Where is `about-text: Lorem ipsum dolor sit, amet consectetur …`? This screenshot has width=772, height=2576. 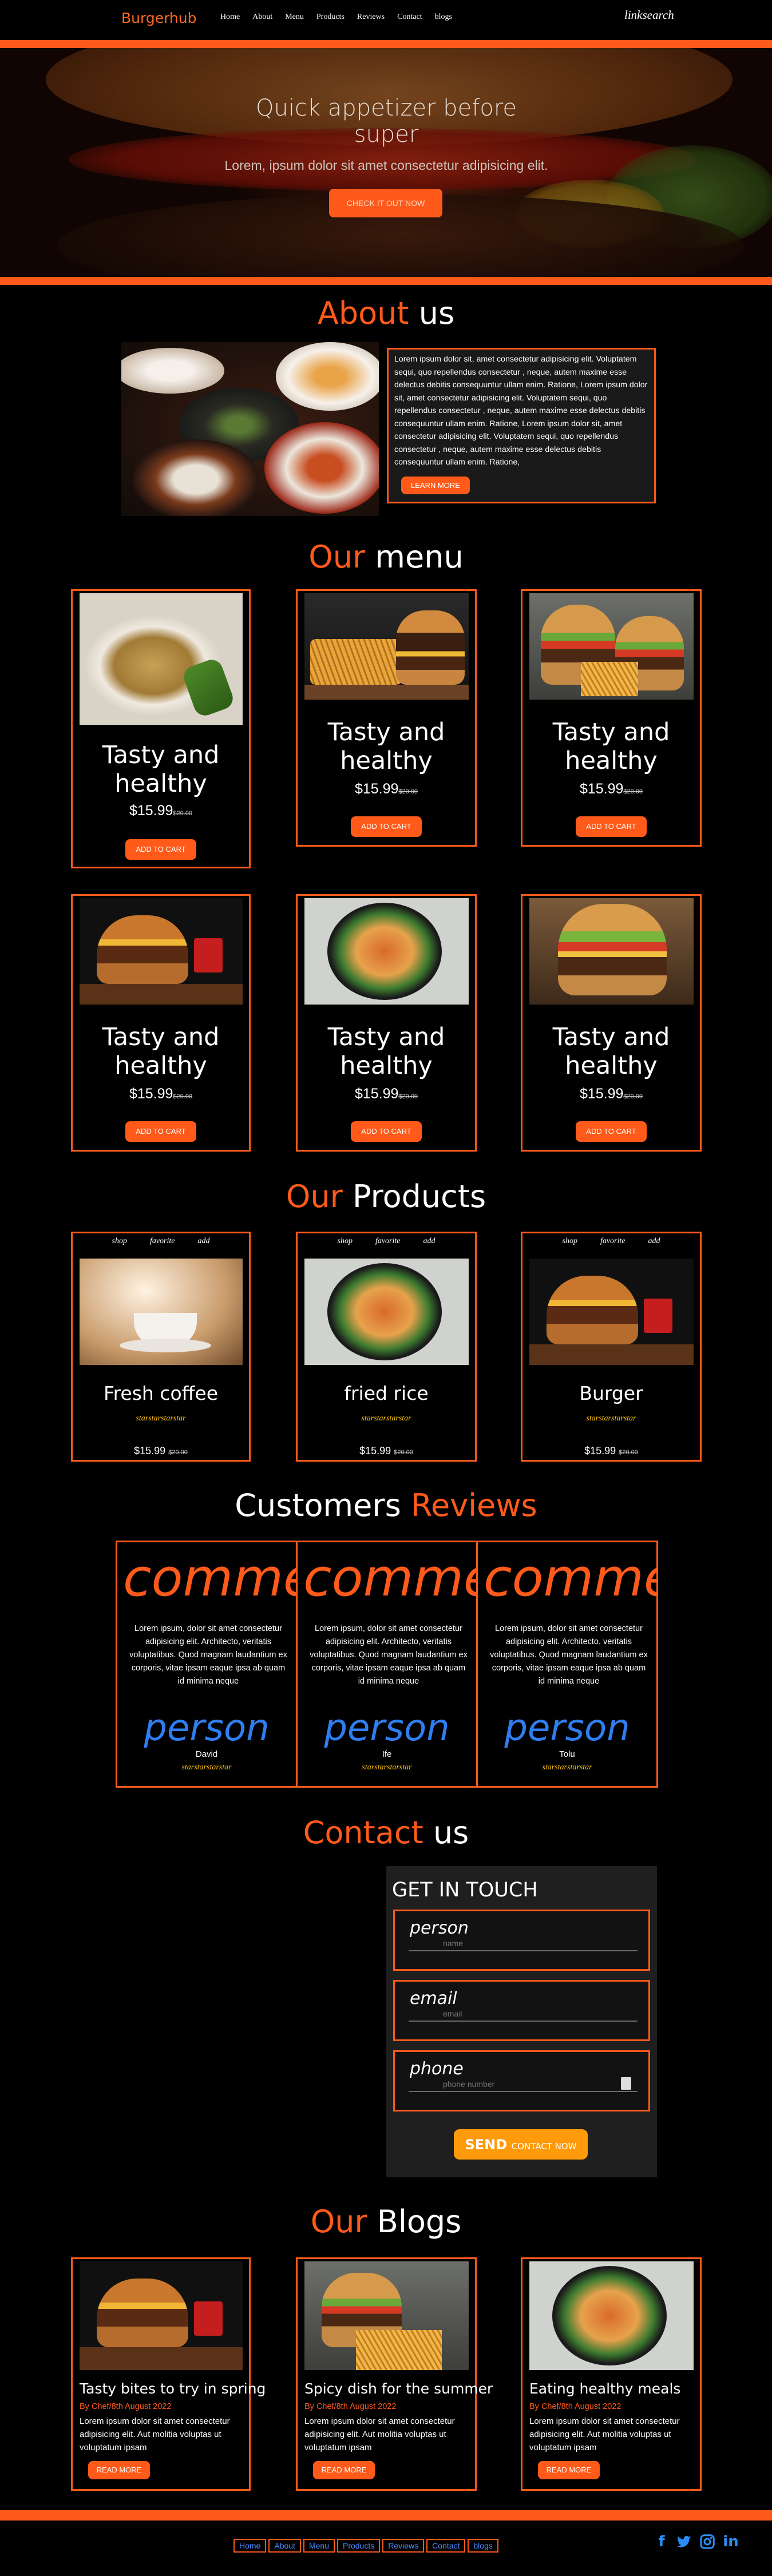 about-text: Lorem ipsum dolor sit, amet consectetur … is located at coordinates (521, 411).